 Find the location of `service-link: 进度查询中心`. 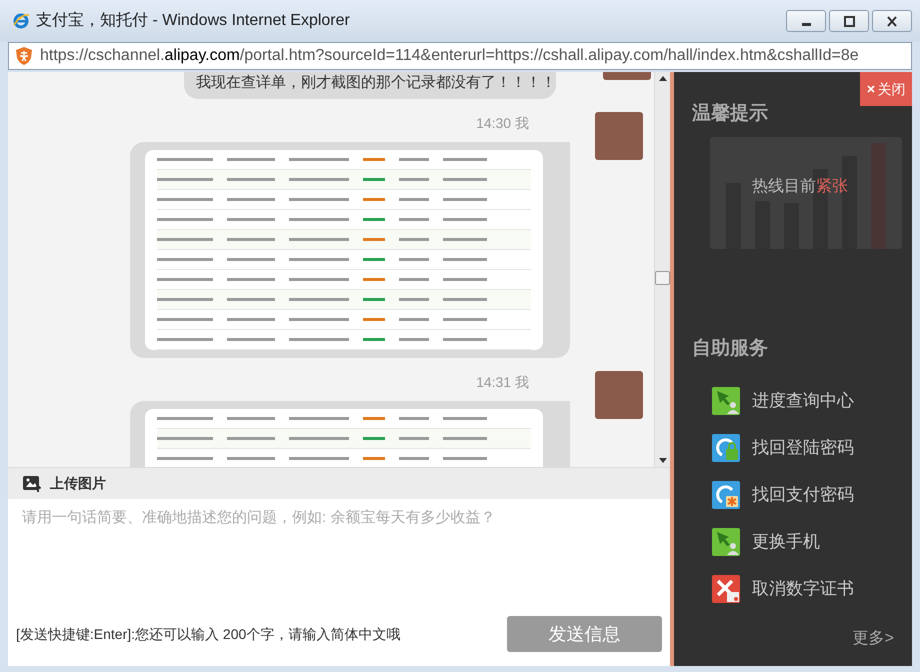

service-link: 进度查询中心 is located at coordinates (803, 401).